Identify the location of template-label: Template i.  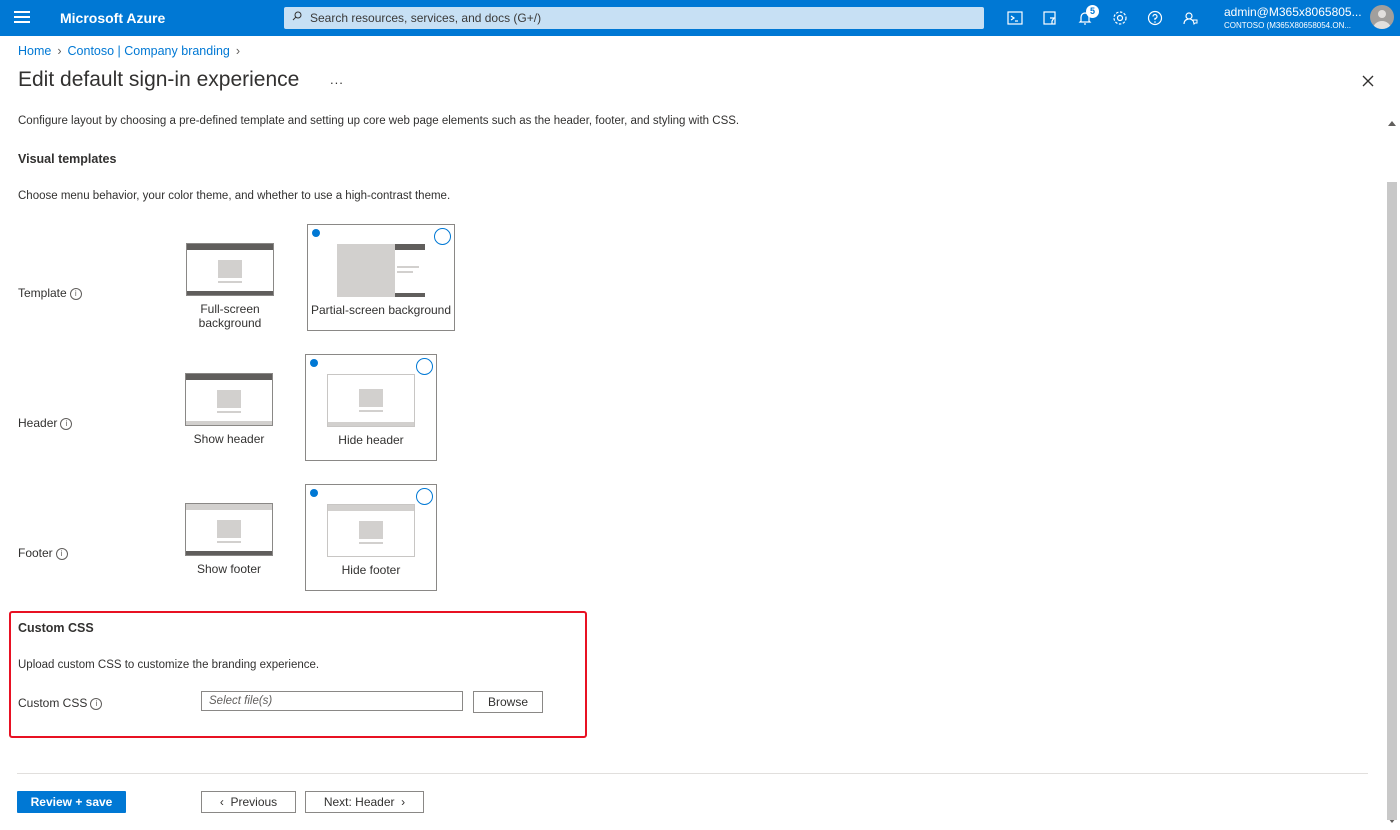
(50, 293).